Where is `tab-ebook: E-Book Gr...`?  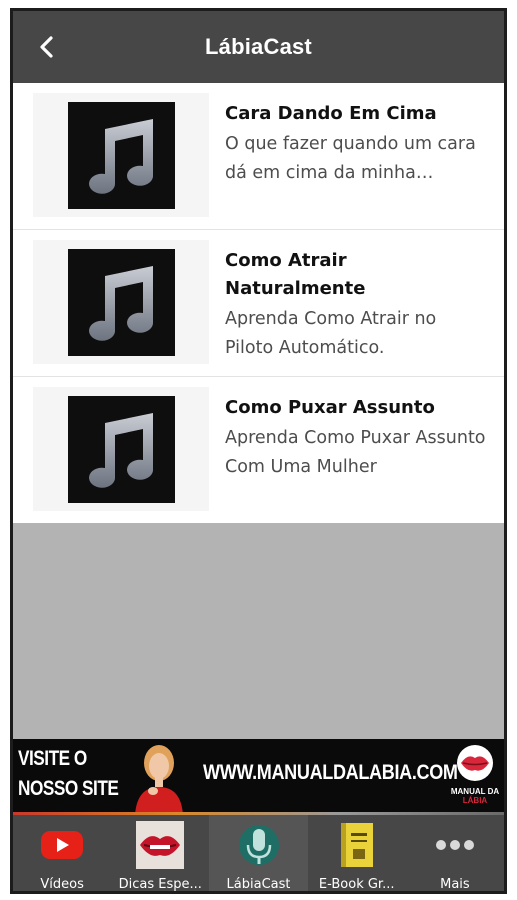
tab-ebook: E-Book Gr... is located at coordinates (357, 853).